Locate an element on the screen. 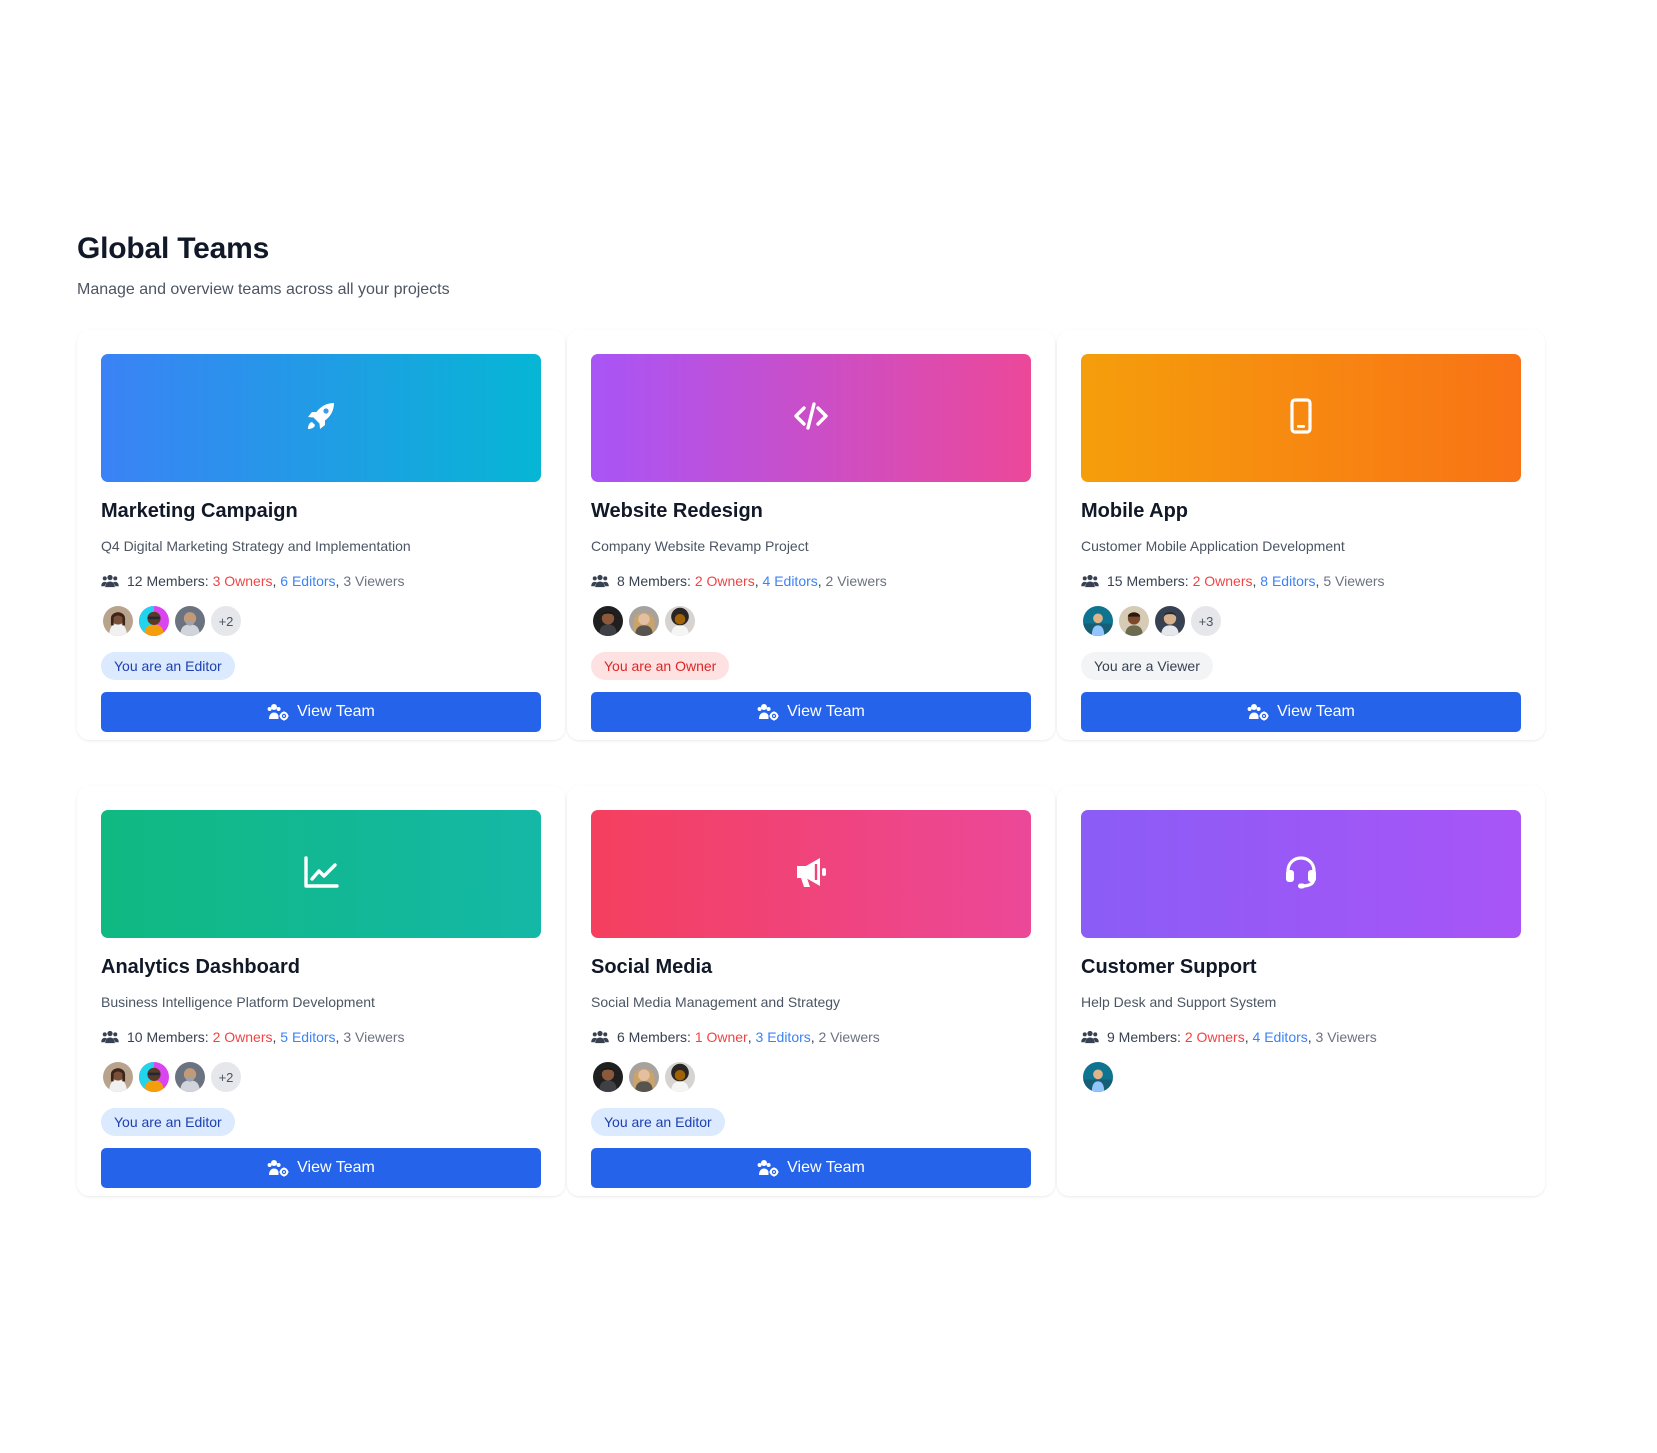 This screenshot has height=1453, width=1657. members-count: 9 Members: is located at coordinates (1144, 1037).